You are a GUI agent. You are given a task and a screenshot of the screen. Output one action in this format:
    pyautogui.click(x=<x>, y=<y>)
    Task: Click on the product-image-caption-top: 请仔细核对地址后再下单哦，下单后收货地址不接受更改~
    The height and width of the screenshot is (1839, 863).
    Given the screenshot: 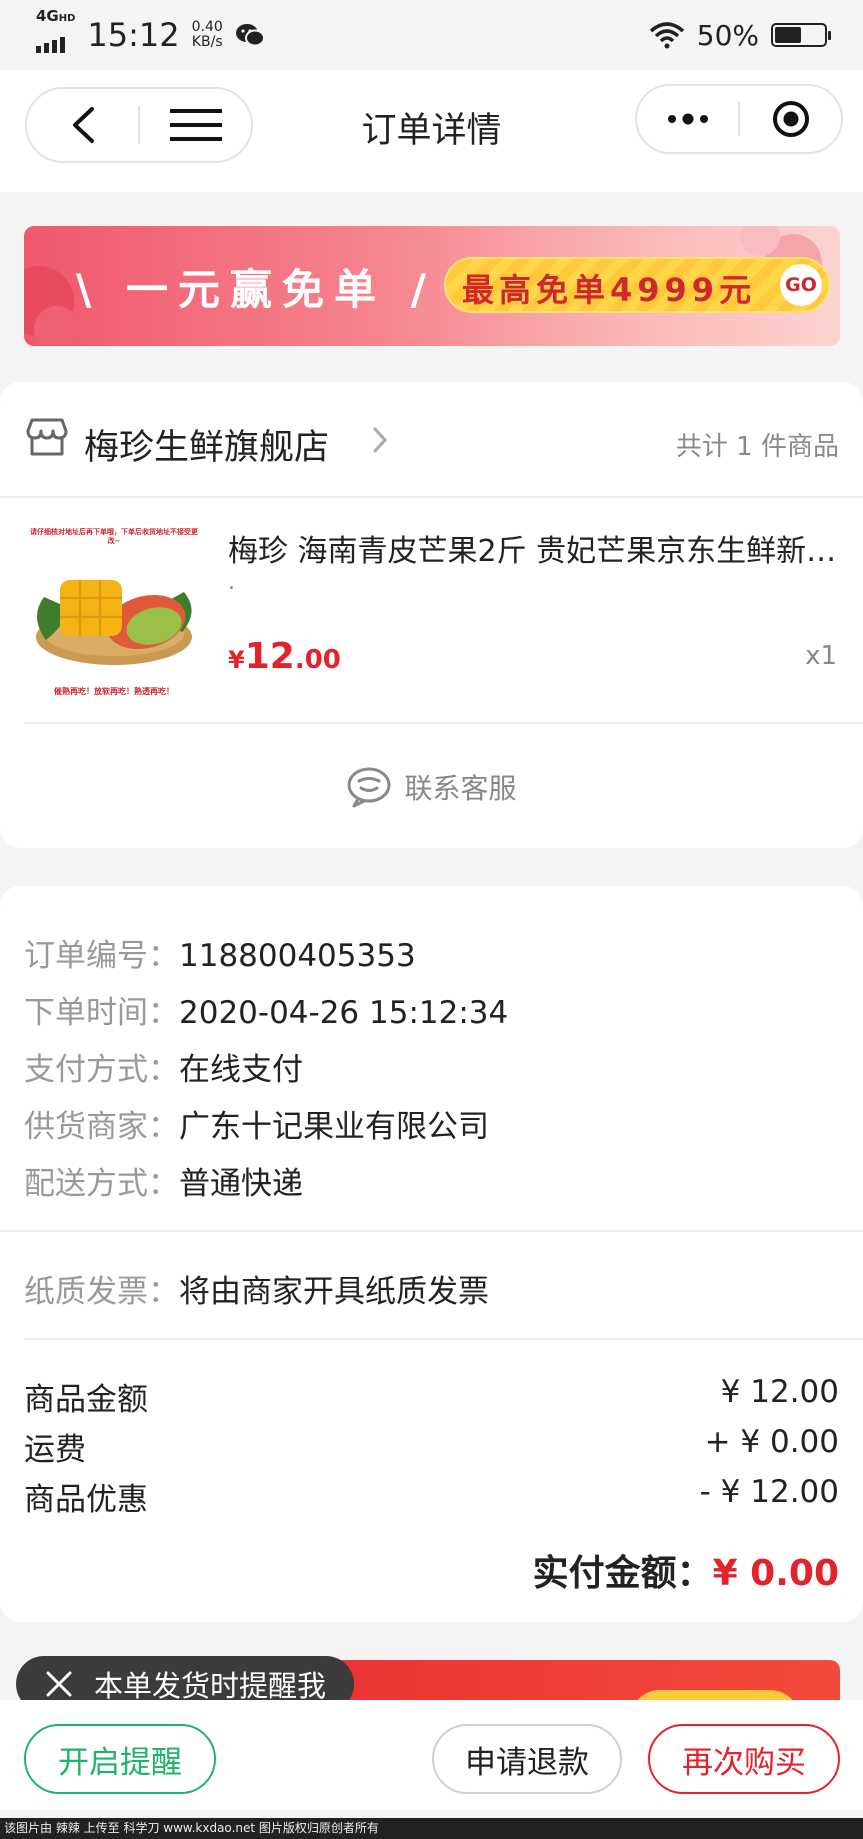 What is the action you would take?
    pyautogui.click(x=114, y=536)
    